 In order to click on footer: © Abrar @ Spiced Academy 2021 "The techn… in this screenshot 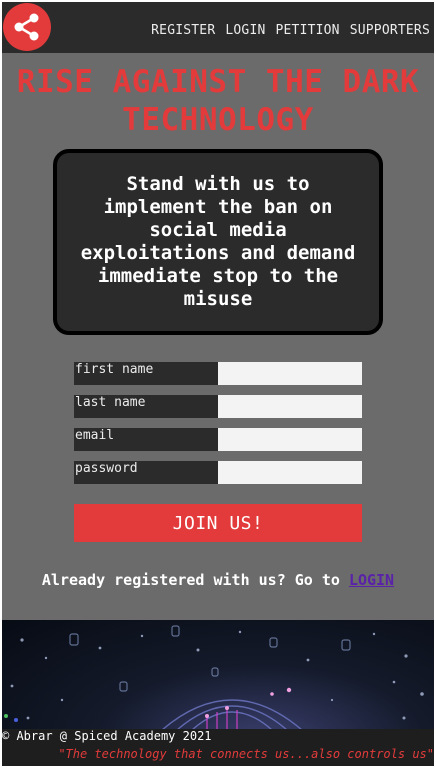, I will do `click(218, 747)`.